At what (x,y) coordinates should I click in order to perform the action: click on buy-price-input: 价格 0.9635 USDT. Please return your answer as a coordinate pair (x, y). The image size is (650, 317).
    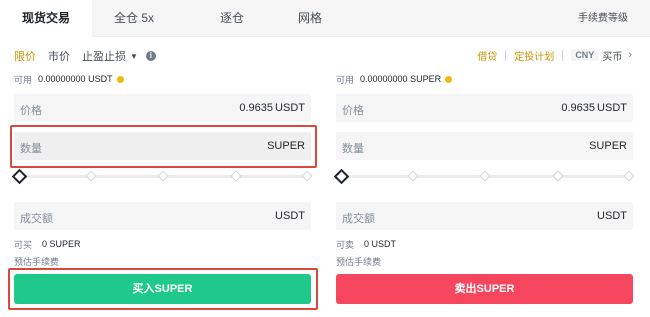
    Looking at the image, I should click on (162, 108).